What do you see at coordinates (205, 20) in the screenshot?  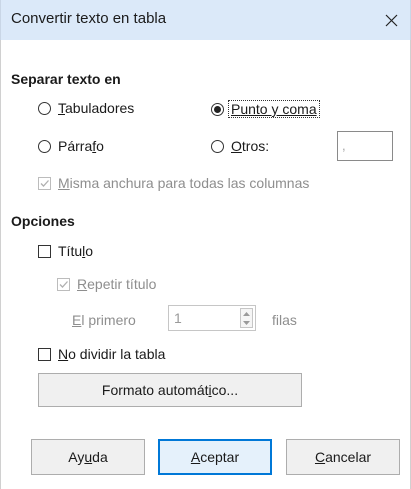 I see `title-bar: Convertir texto en tabla` at bounding box center [205, 20].